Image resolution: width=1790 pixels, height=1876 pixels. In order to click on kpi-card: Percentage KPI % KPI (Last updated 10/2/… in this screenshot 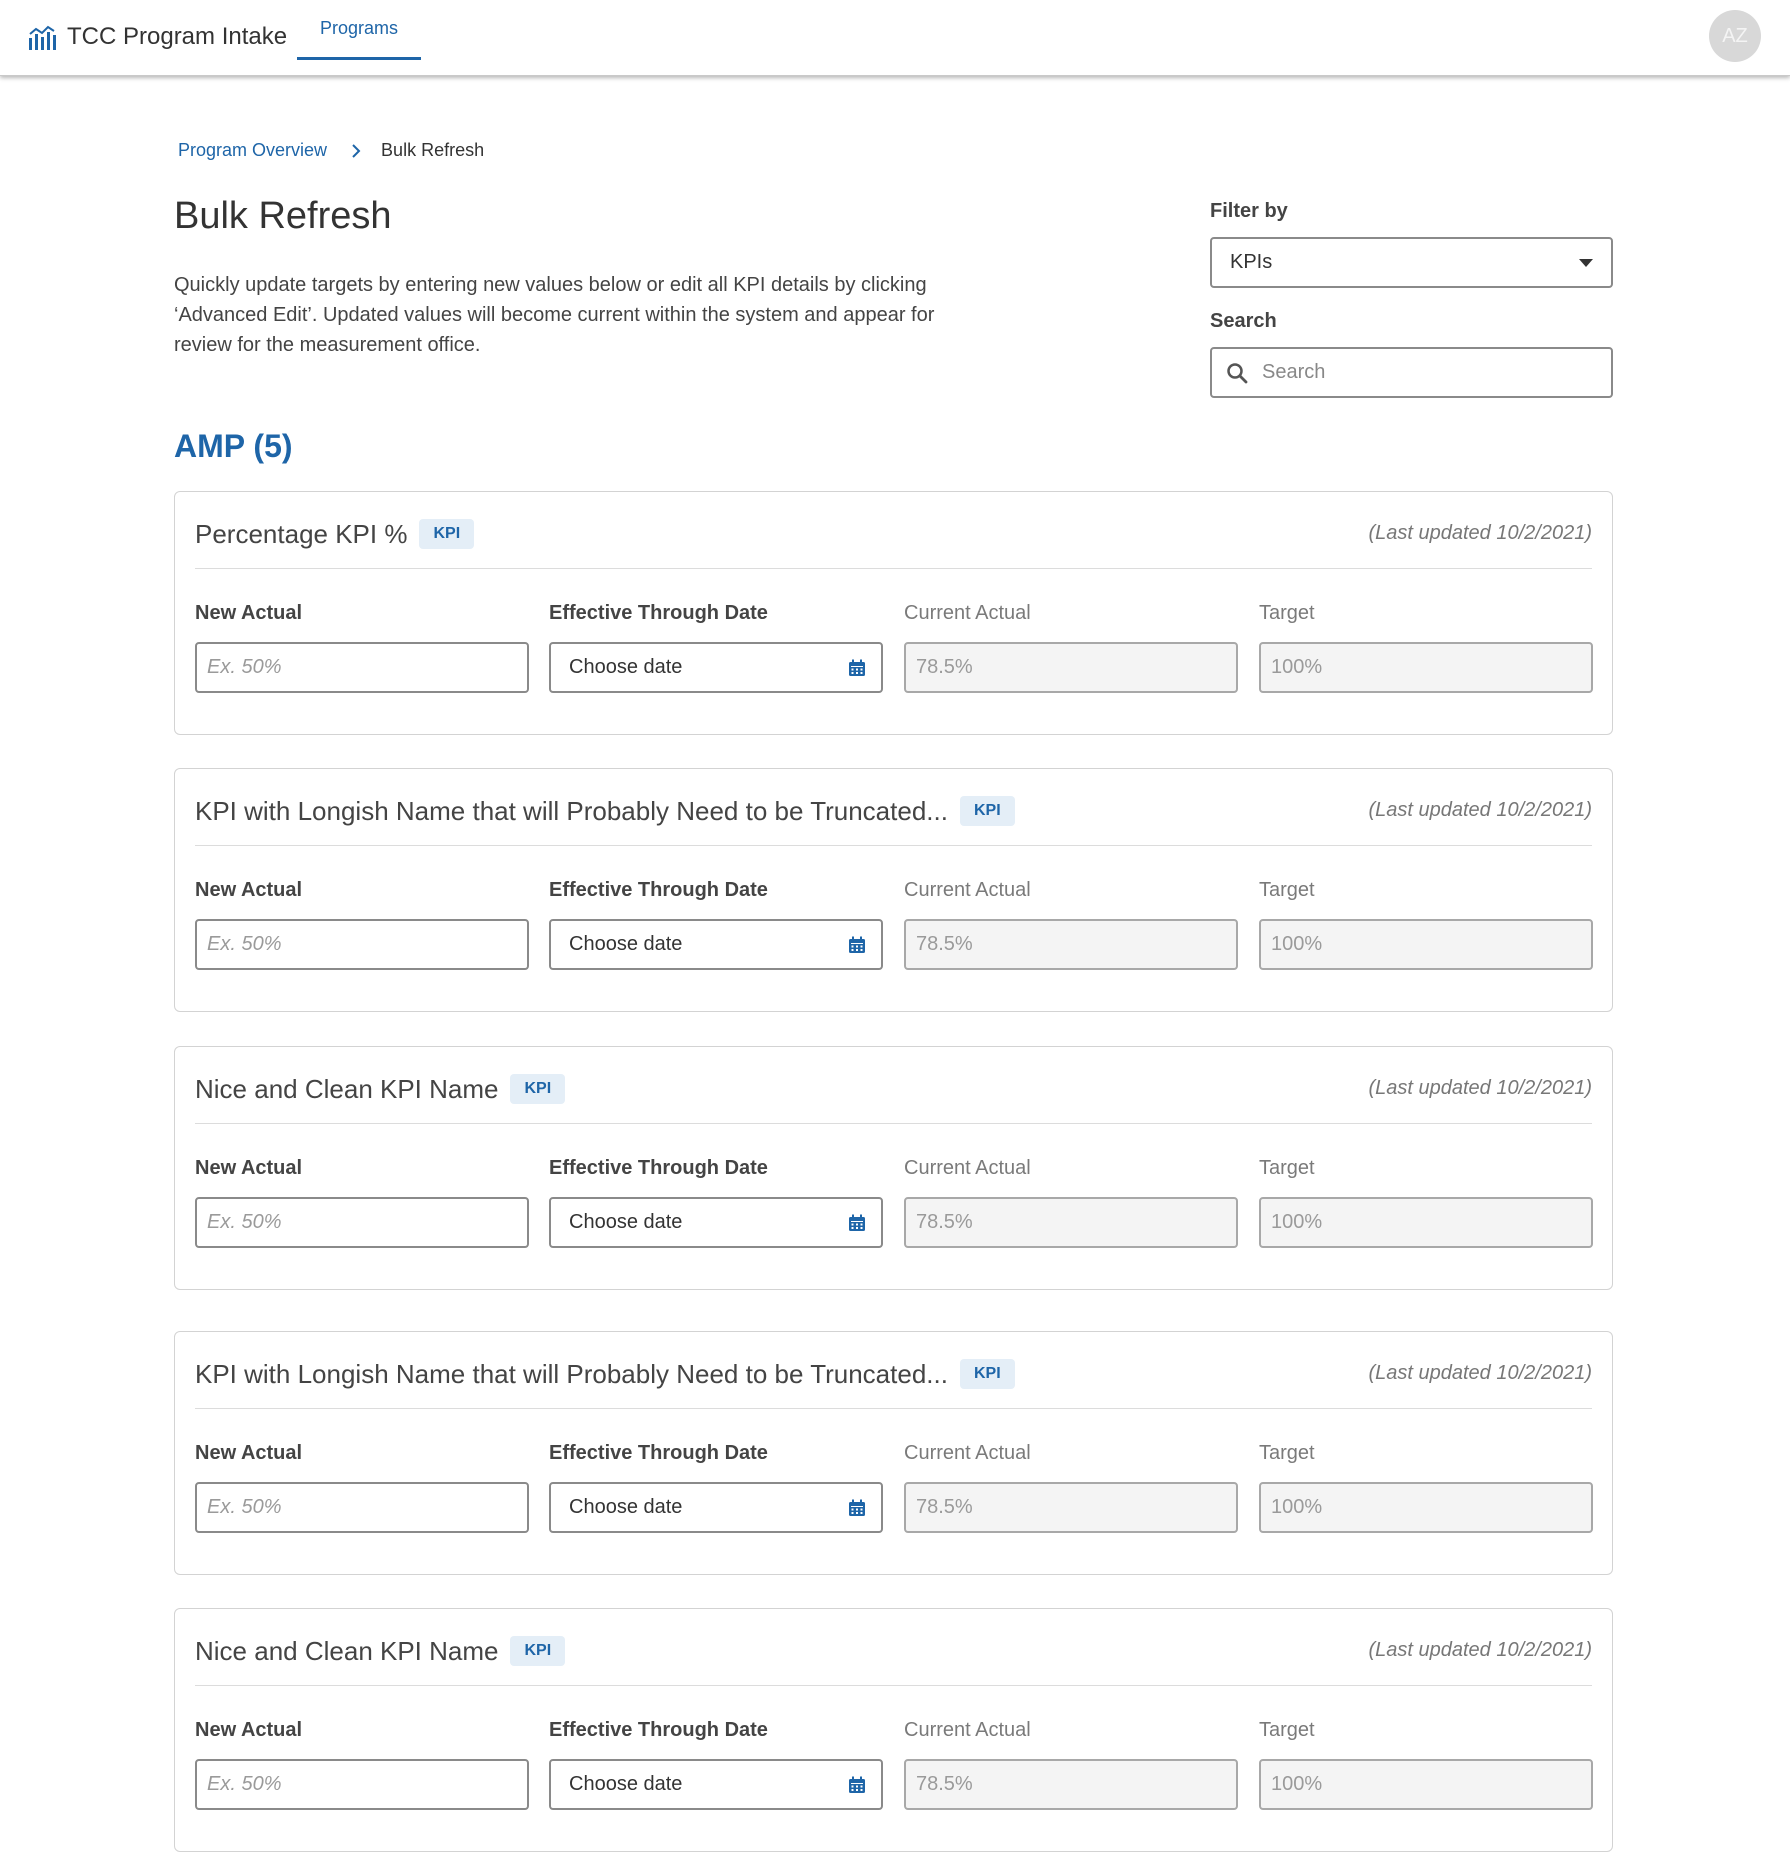, I will do `click(893, 613)`.